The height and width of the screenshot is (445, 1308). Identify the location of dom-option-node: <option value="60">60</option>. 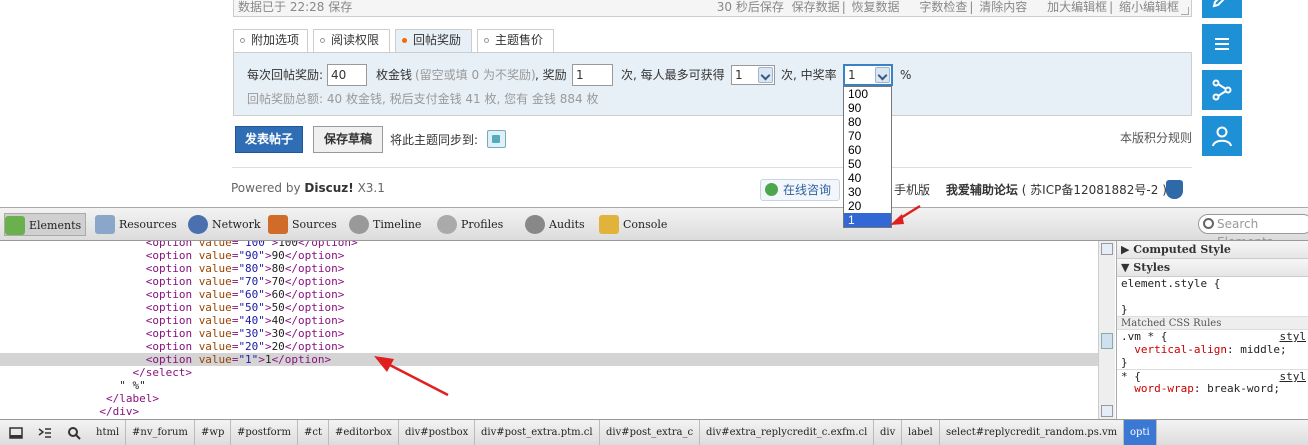
(549, 294).